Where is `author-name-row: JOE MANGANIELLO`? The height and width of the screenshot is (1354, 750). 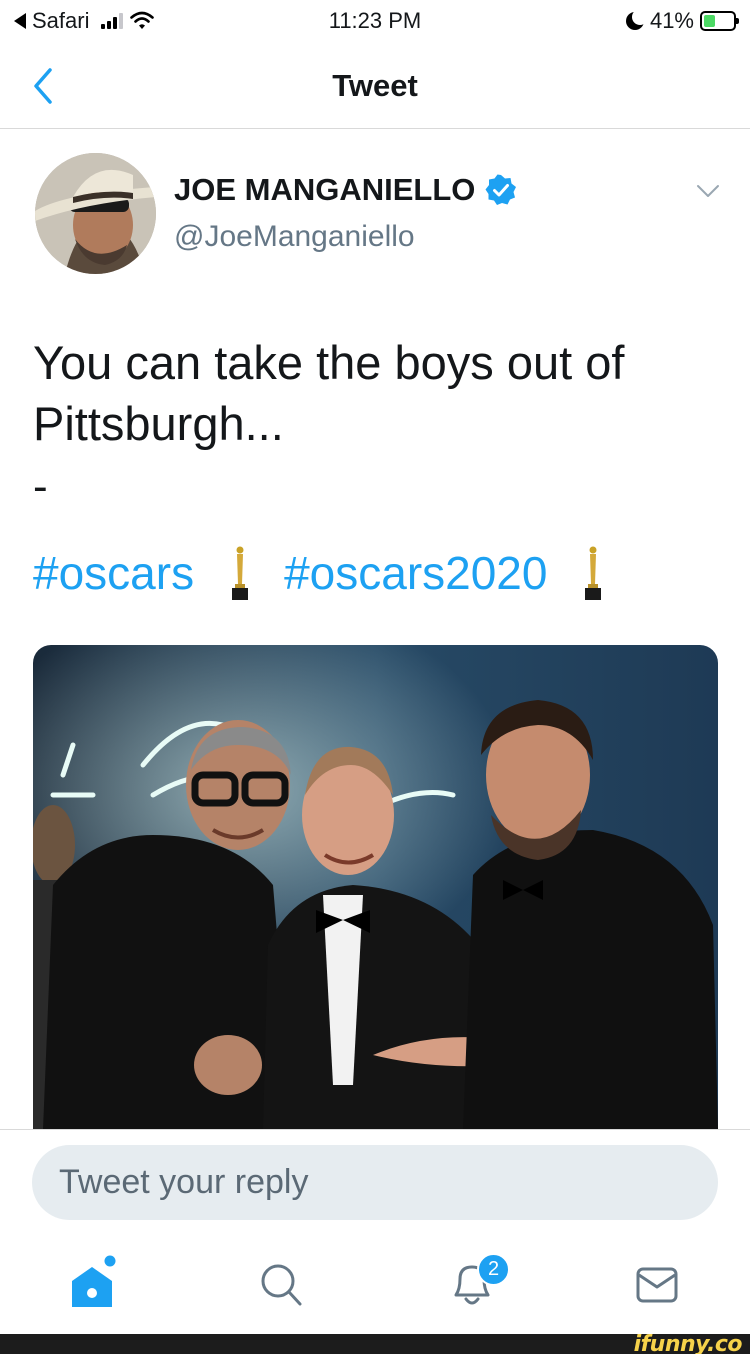
author-name-row: JOE MANGANIELLO is located at coordinates (345, 190).